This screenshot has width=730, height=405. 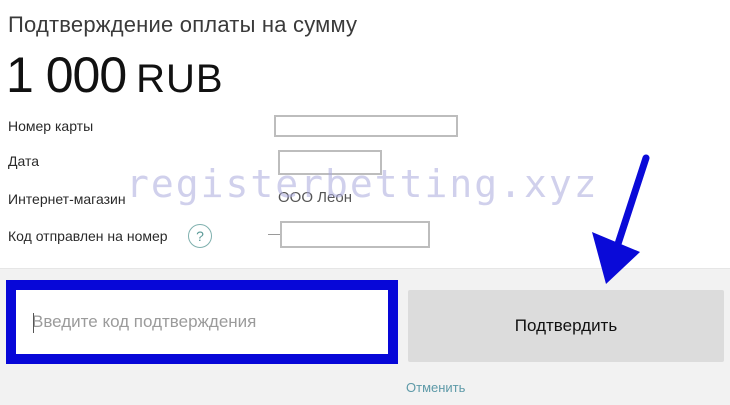 What do you see at coordinates (67, 199) in the screenshot?
I see `shop-label: Интернет-магазин` at bounding box center [67, 199].